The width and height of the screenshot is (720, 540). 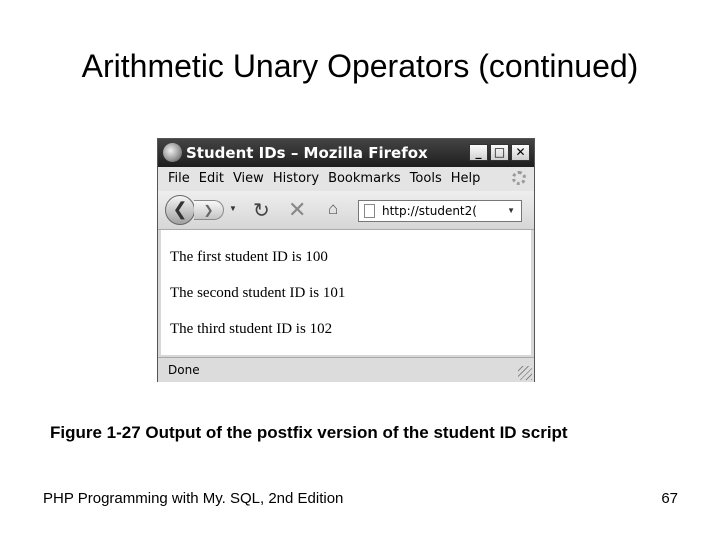 I want to click on slide-title: Arithmetic Unary Operators (continued), so click(x=360, y=66).